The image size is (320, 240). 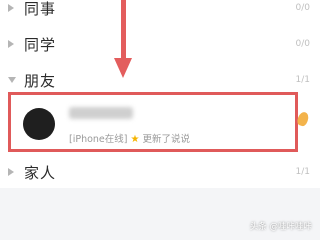 I want to click on badge-icon, so click(x=303, y=119).